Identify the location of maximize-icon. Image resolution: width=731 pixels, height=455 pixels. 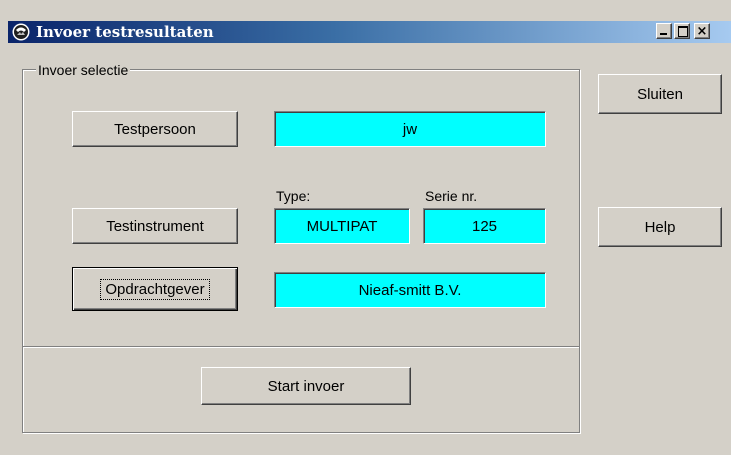
(683, 31).